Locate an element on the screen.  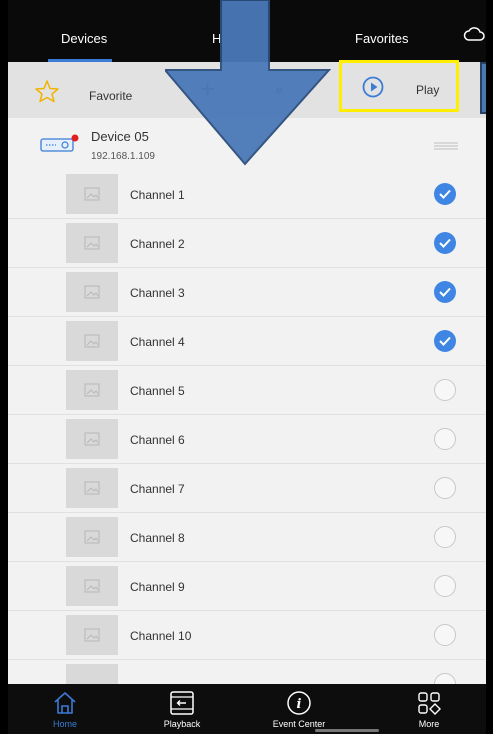
nav-home: Home is located at coordinates (65, 709).